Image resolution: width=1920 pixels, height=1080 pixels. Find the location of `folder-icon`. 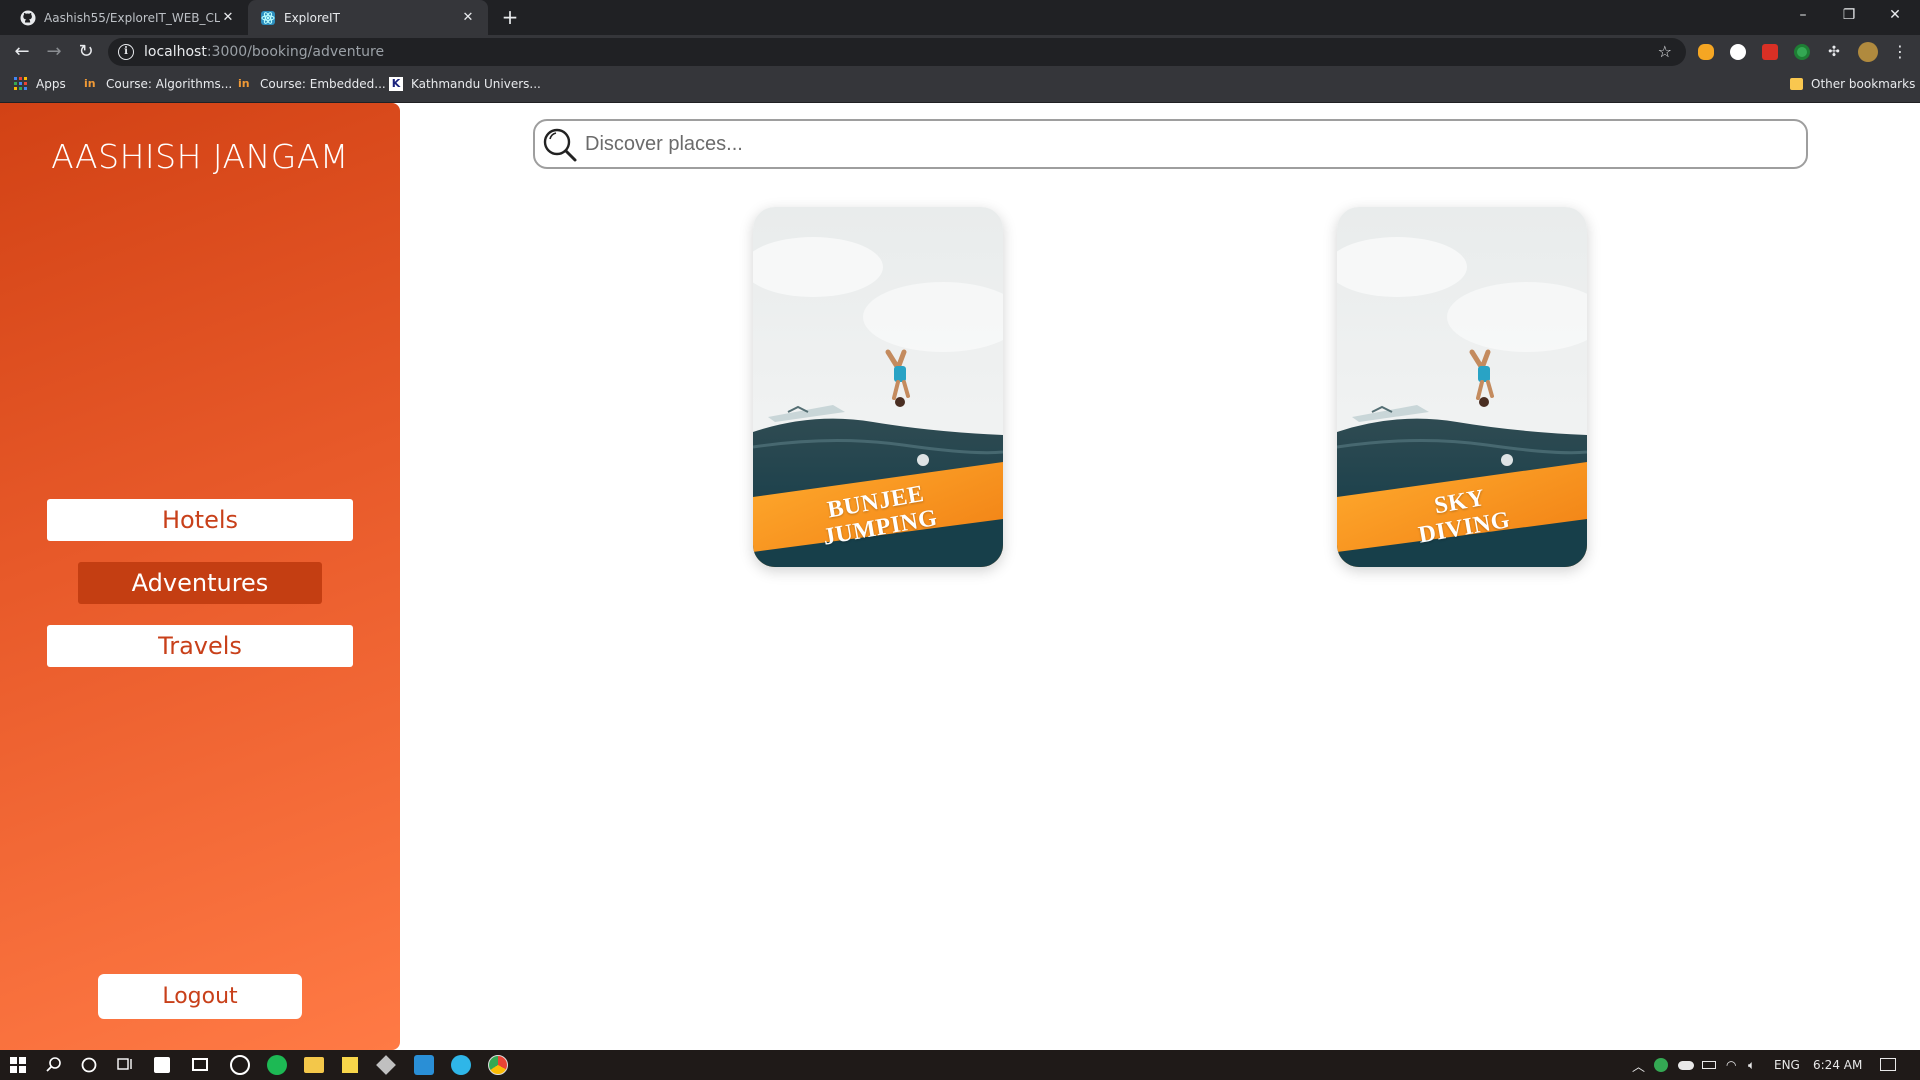

folder-icon is located at coordinates (1796, 84).